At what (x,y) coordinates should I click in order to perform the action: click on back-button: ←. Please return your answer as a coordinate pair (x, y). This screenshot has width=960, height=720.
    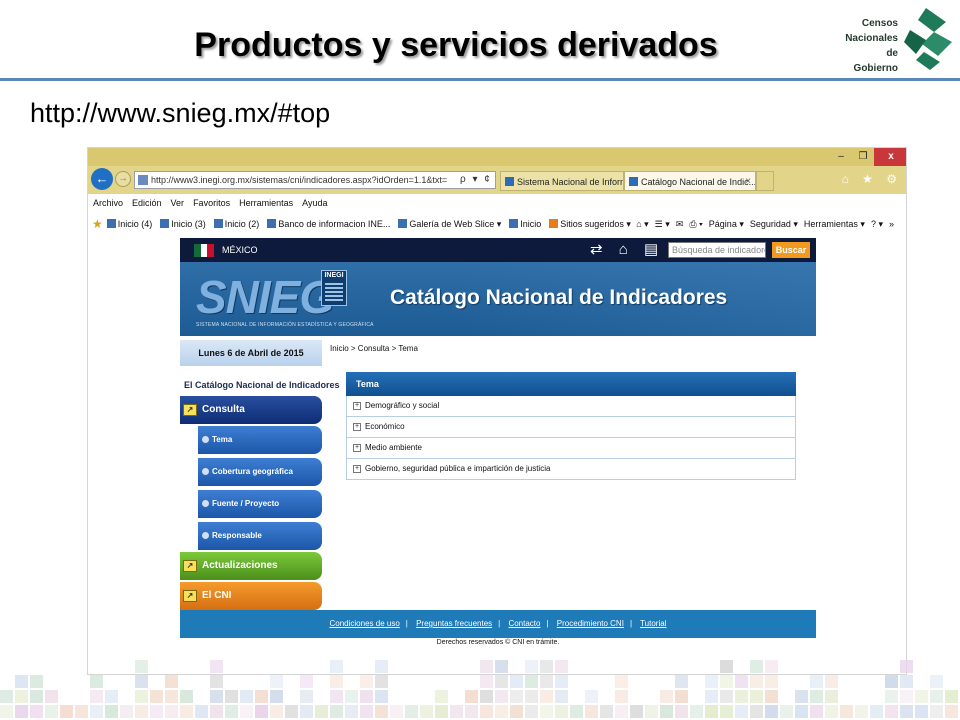
    Looking at the image, I should click on (102, 179).